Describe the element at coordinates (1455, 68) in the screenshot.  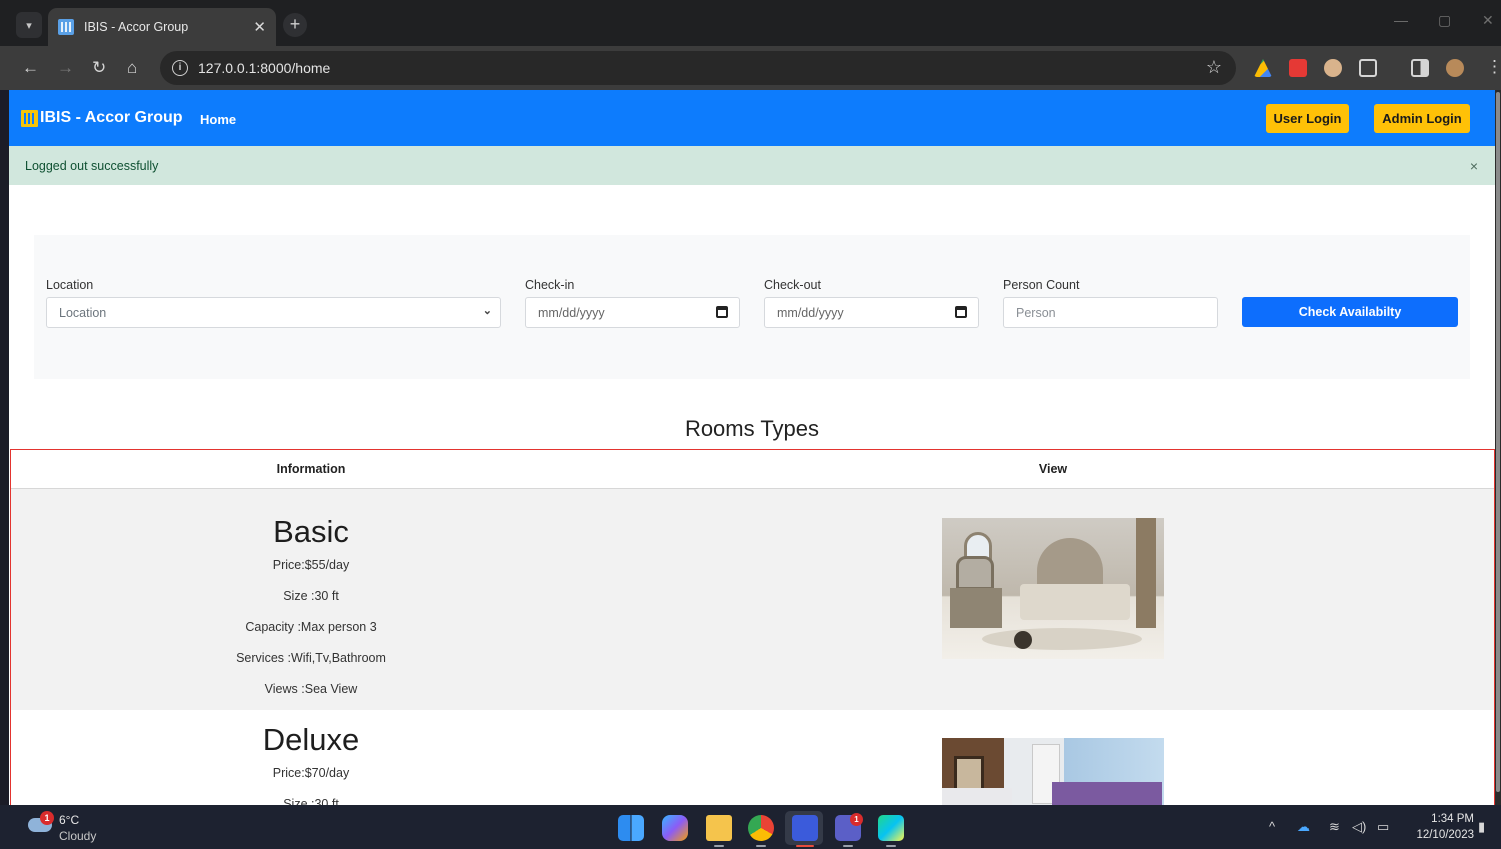
I see `profile-avatar-icon` at that location.